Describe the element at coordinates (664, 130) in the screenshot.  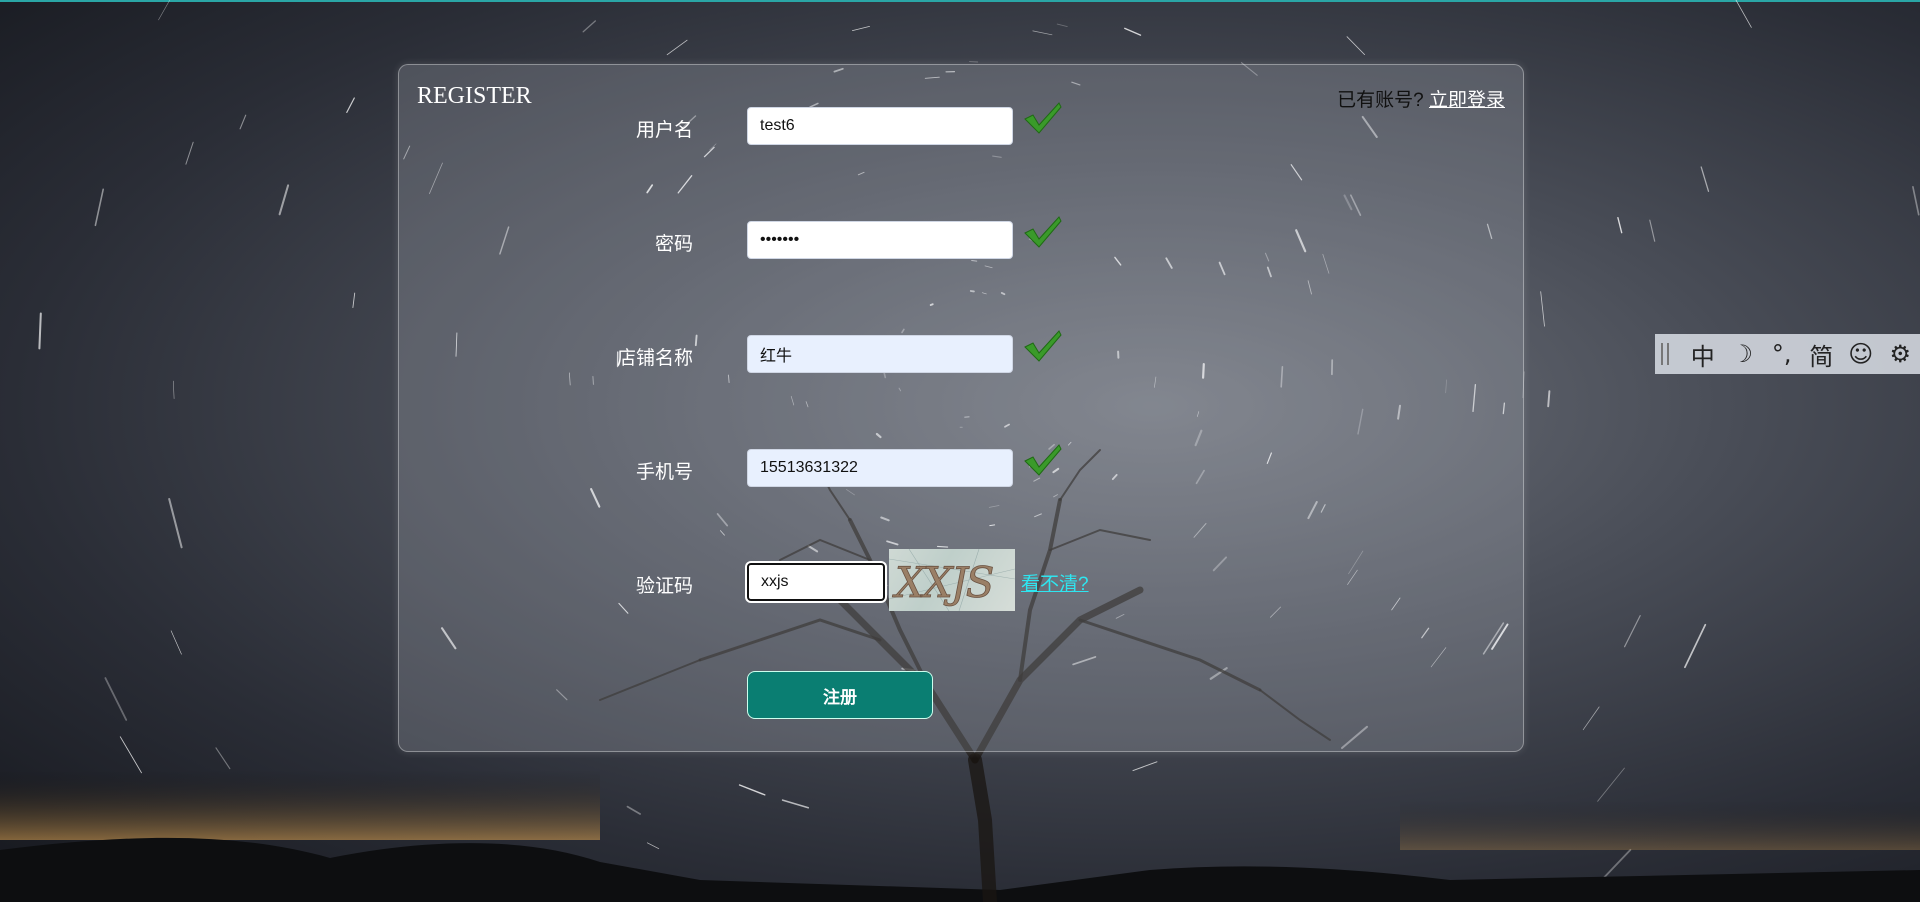
I see `username-label: 用户名` at that location.